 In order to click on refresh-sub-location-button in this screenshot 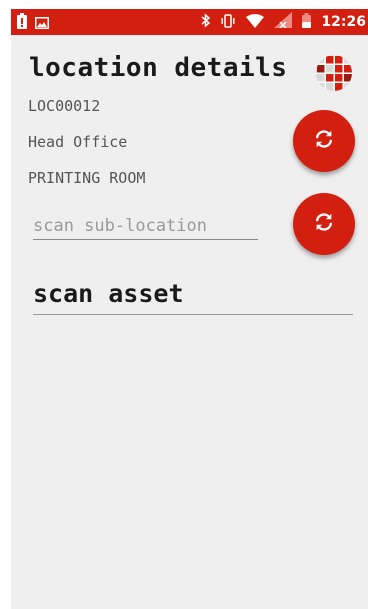, I will do `click(324, 224)`.